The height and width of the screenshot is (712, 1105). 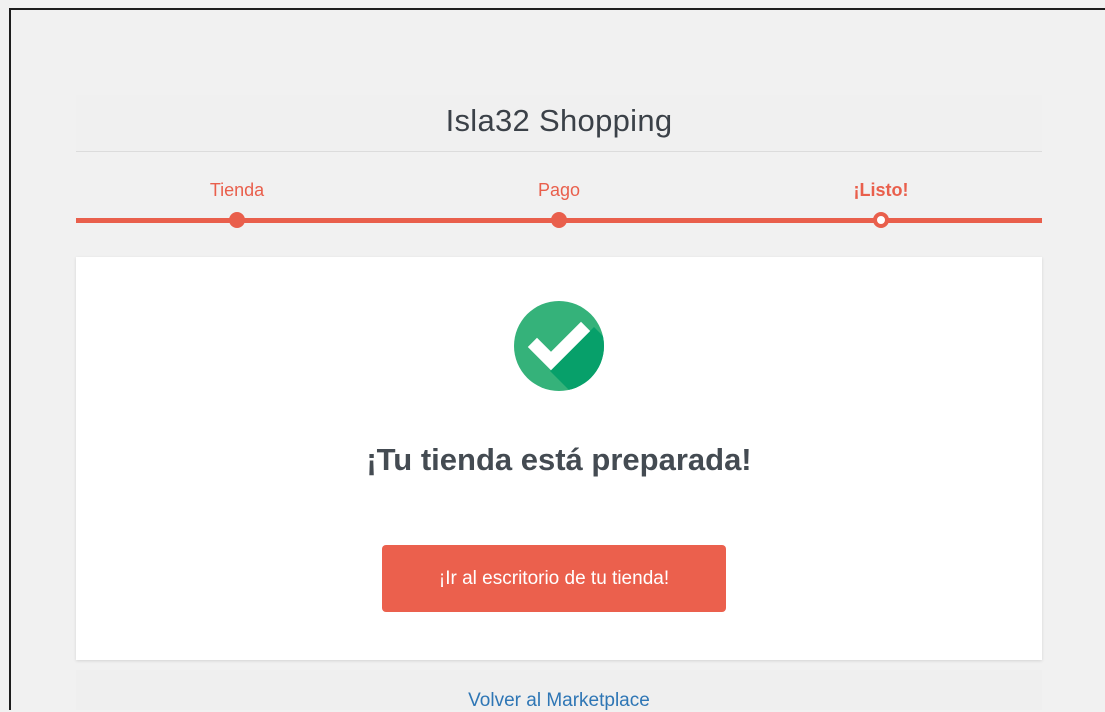 What do you see at coordinates (559, 120) in the screenshot?
I see `site-title: Isla32 Shopping` at bounding box center [559, 120].